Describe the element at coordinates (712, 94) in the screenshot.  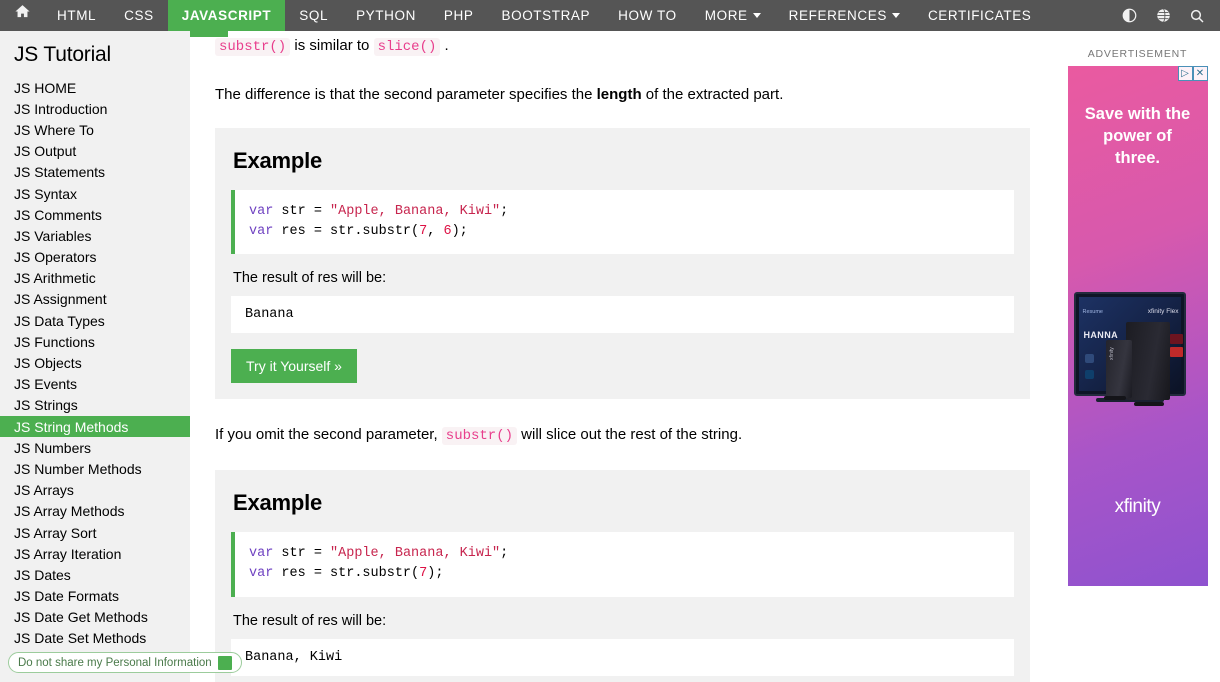
I see `difference-text-after: of the extracted part.` at that location.